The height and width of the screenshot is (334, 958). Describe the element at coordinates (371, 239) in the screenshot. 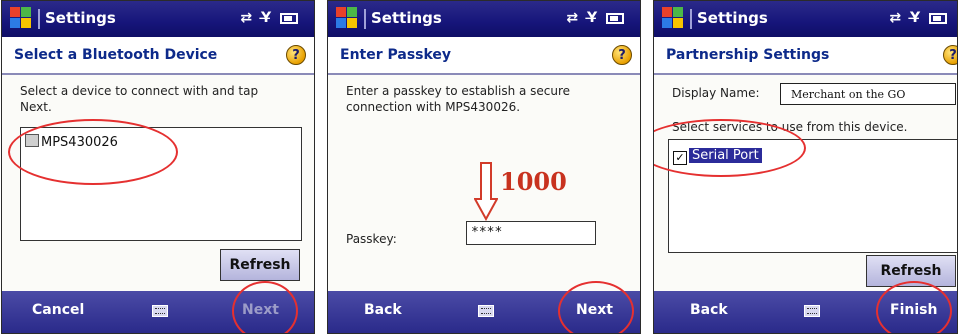

I see `passkey-label: Passkey:` at that location.